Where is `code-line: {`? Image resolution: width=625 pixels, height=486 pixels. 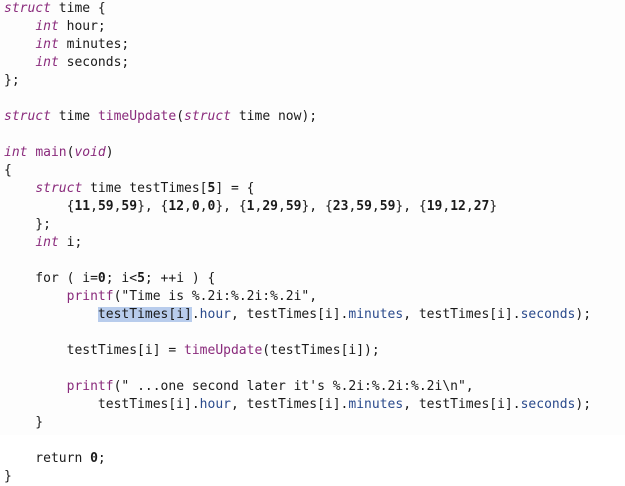
code-line: { is located at coordinates (8, 171).